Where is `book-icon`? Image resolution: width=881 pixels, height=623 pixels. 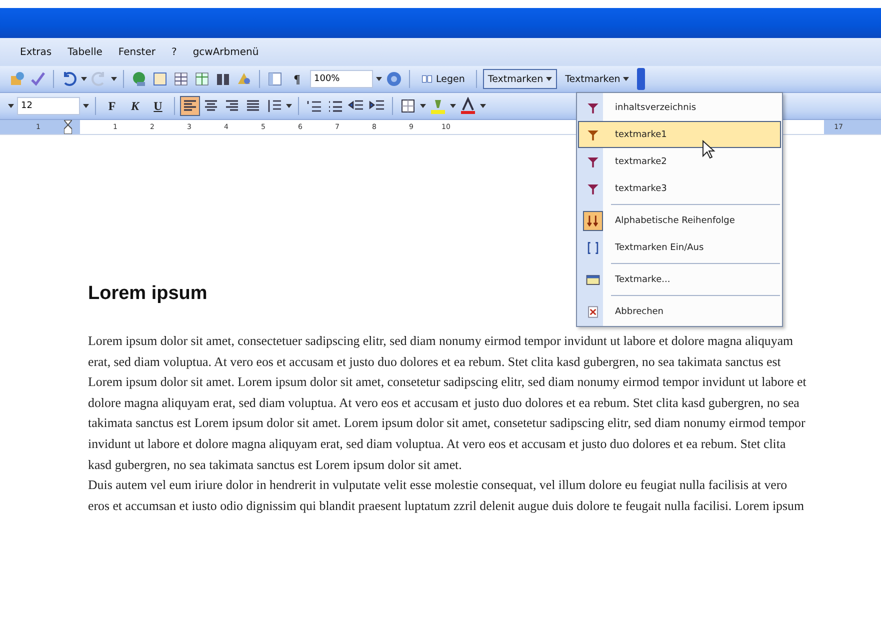
book-icon is located at coordinates (427, 79).